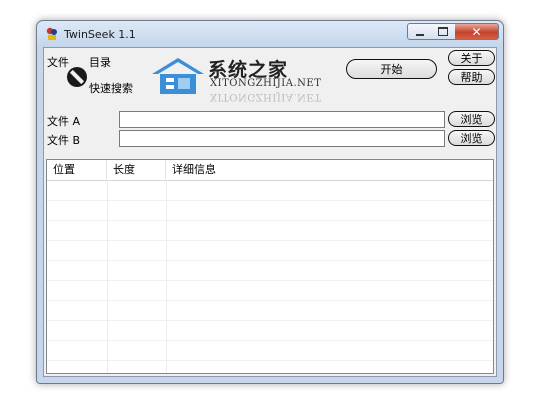 This screenshot has height=410, width=550. Describe the element at coordinates (136, 170) in the screenshot. I see `column-header-length: 长度` at that location.